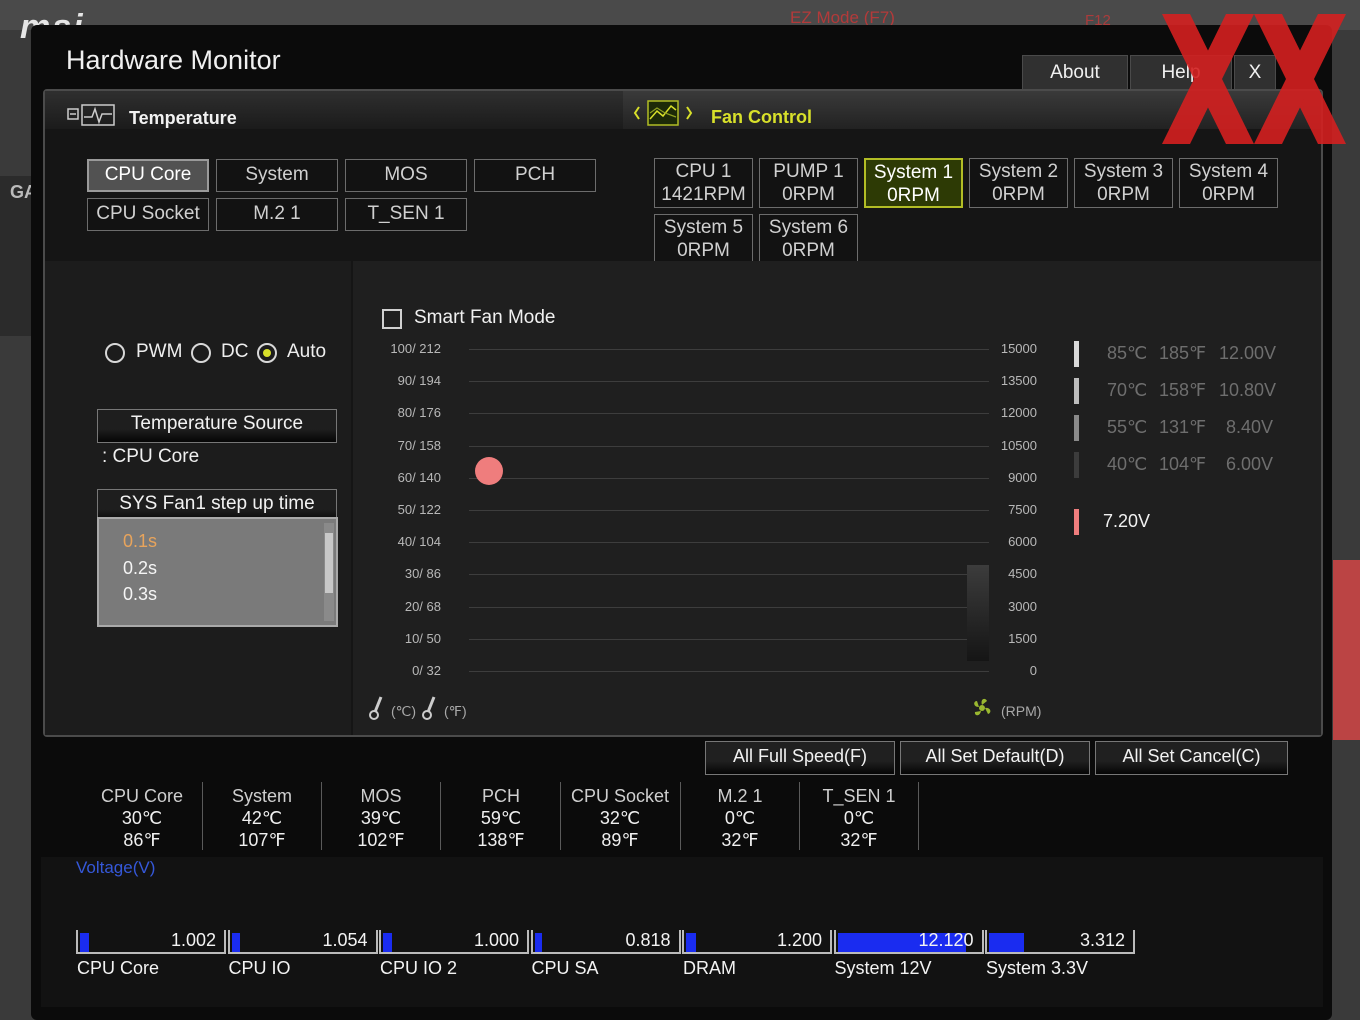  What do you see at coordinates (277, 214) in the screenshot?
I see `temp-source-m2-1: M.2 1` at bounding box center [277, 214].